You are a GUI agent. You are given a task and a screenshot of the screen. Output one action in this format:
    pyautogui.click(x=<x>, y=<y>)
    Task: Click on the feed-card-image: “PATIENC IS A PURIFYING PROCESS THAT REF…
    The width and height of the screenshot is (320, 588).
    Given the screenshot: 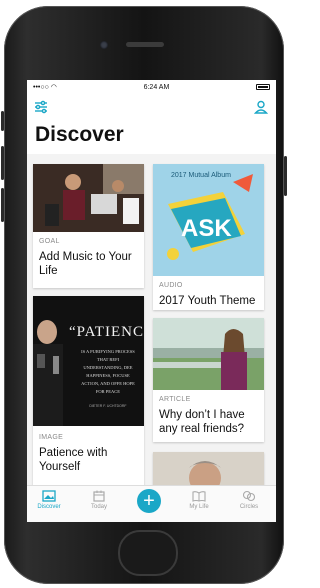 What is the action you would take?
    pyautogui.click(x=88, y=391)
    